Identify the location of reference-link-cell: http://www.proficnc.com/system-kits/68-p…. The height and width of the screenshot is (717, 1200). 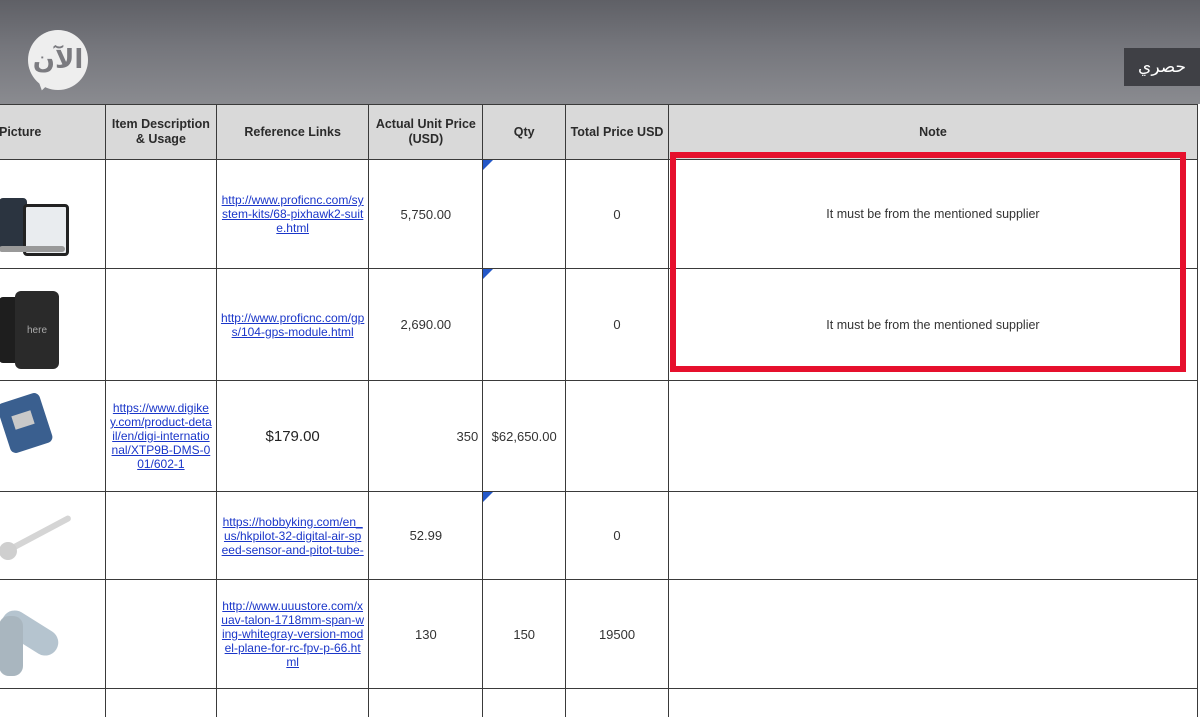
(292, 214).